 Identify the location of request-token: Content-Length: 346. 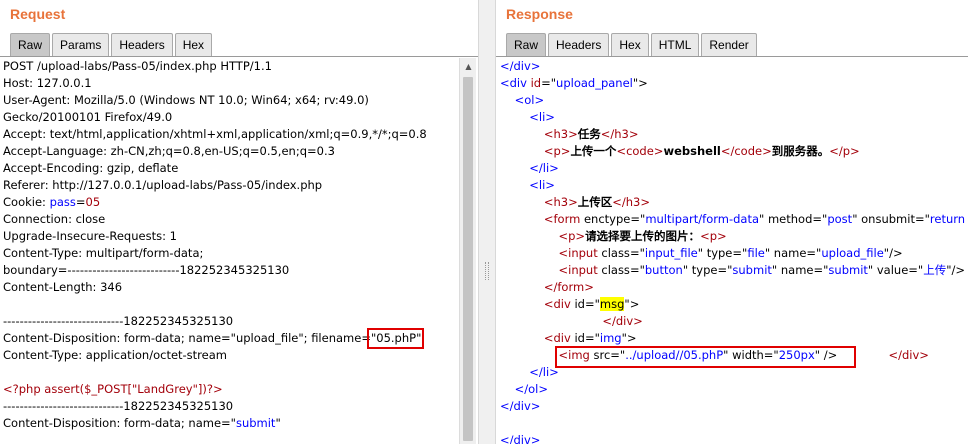
(63, 287).